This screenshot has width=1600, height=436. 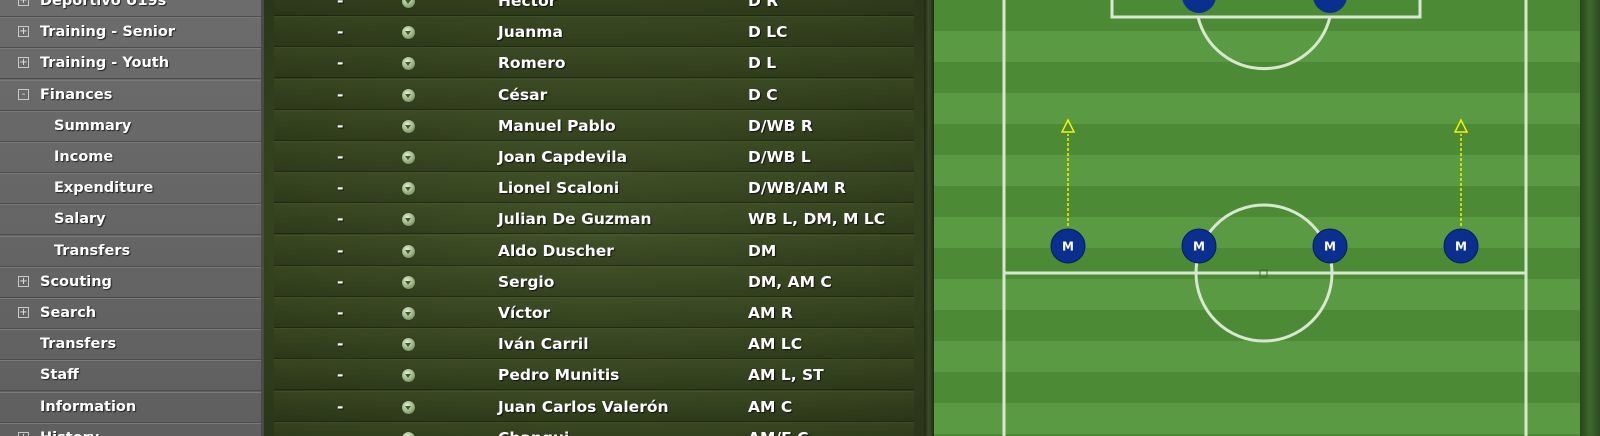 I want to click on sidebar-item: - Finances, so click(x=130, y=95).